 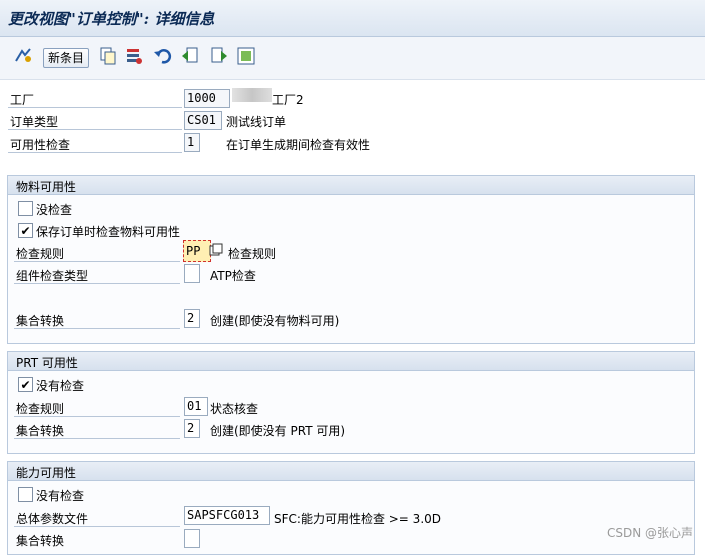 I want to click on capacity-collective-conv-field, so click(x=192, y=538).